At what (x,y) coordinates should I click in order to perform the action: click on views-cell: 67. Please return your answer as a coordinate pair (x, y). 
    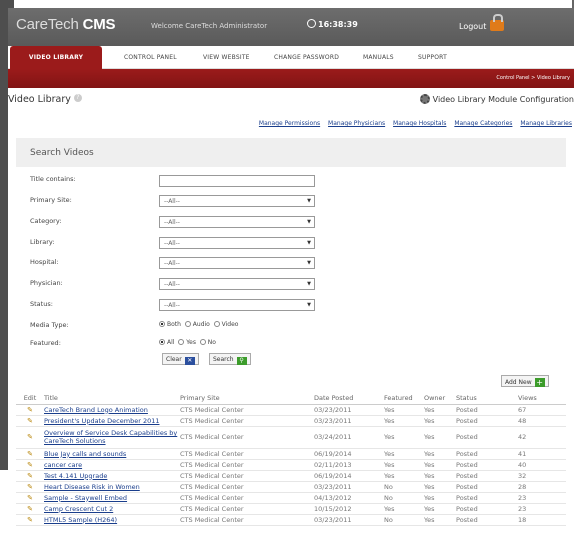
    Looking at the image, I should click on (542, 410).